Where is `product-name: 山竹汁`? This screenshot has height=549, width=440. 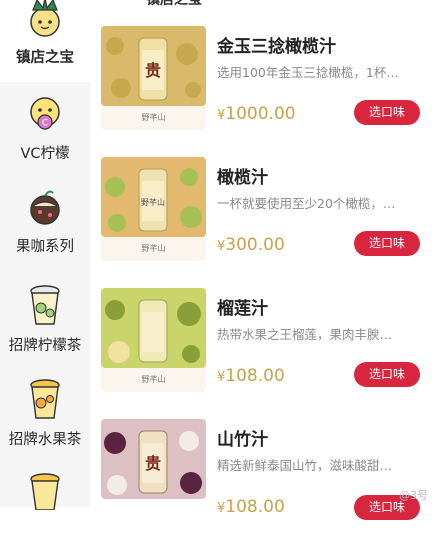 product-name: 山竹汁 is located at coordinates (242, 440).